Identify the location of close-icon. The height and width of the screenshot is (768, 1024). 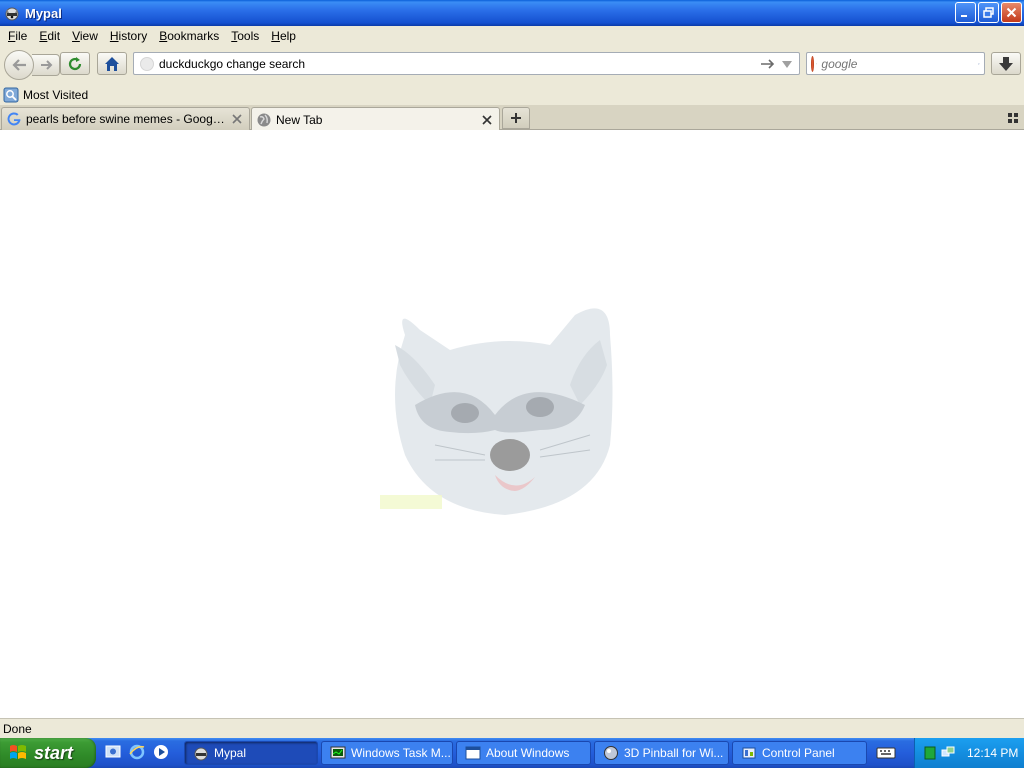
(1011, 12).